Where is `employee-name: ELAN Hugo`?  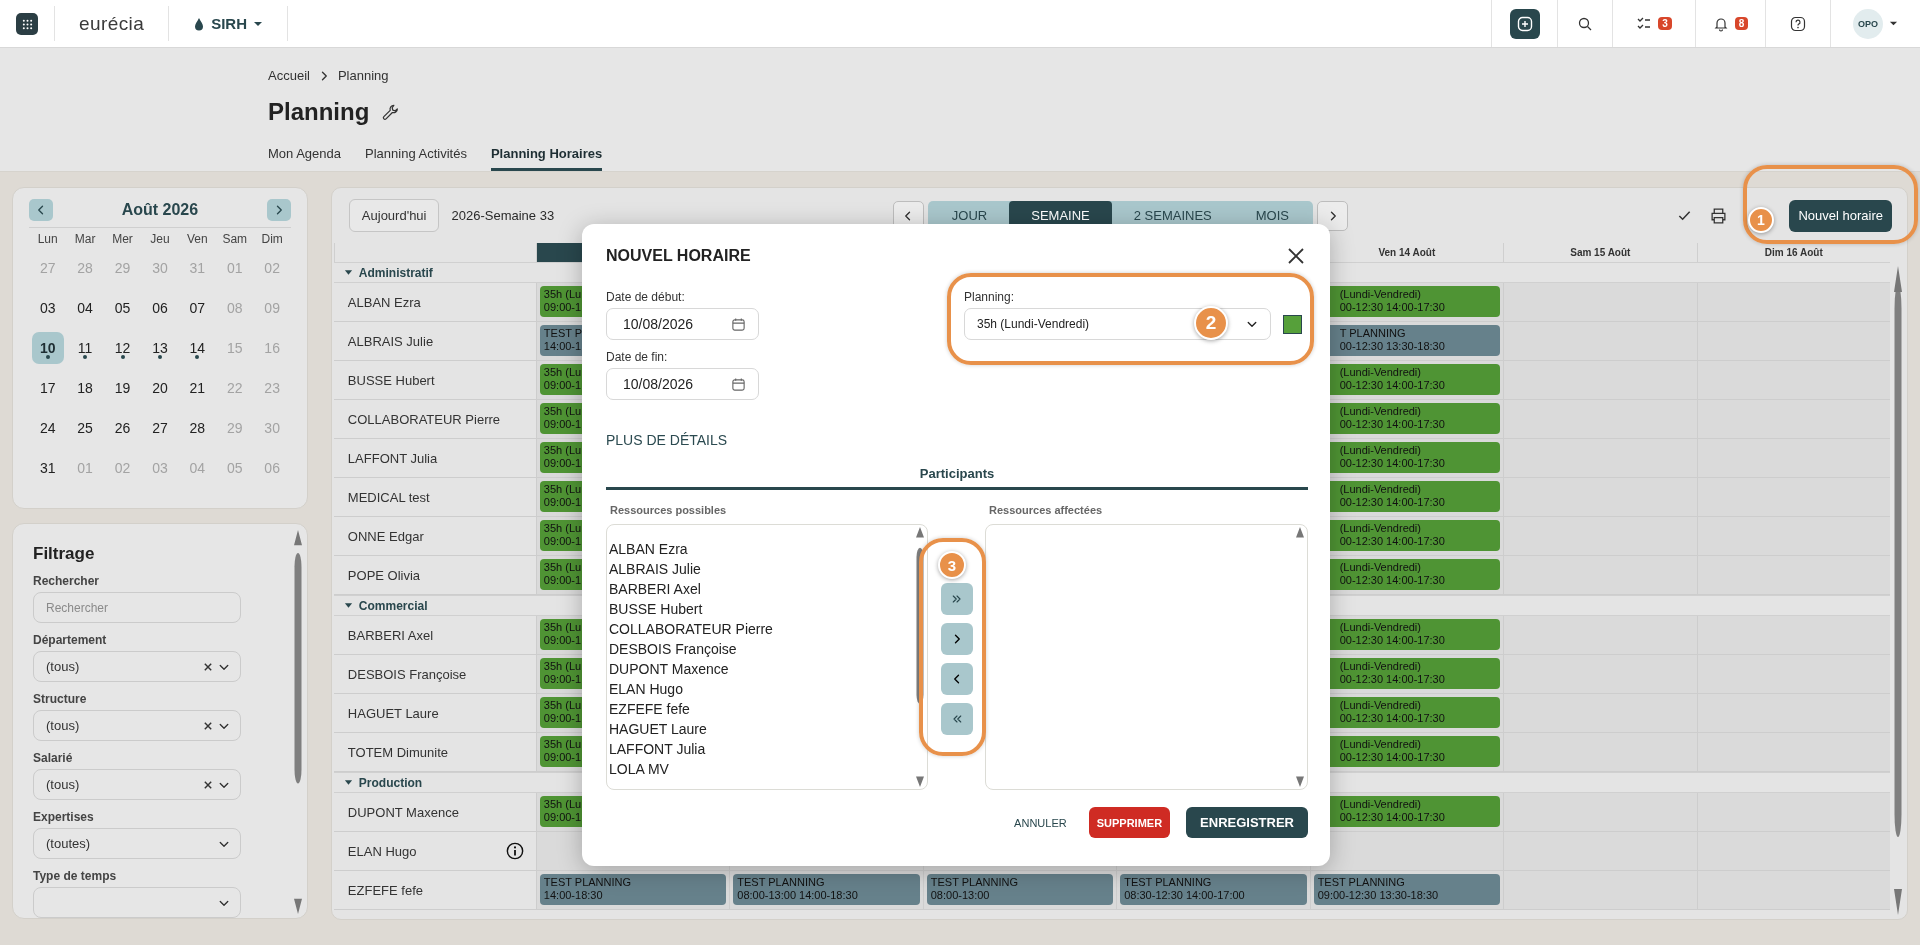
employee-name: ELAN Hugo is located at coordinates (382, 851).